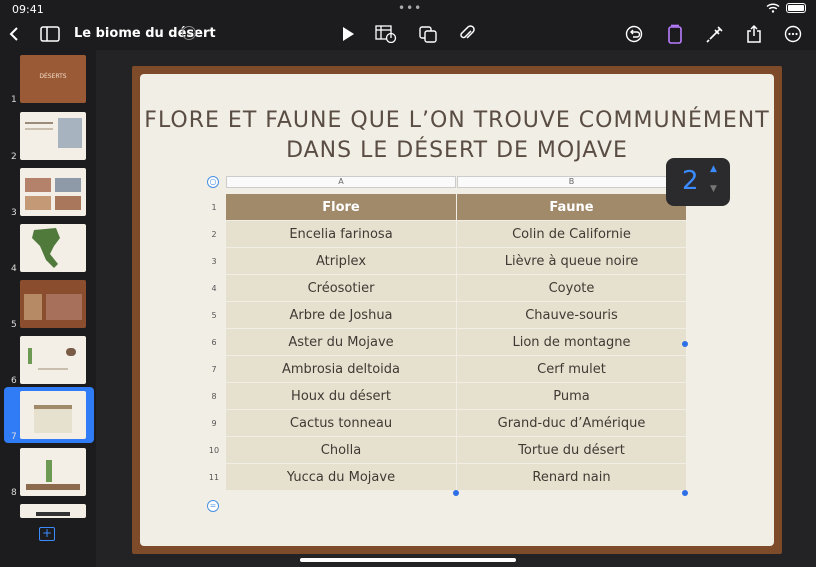  What do you see at coordinates (50, 34) in the screenshot?
I see `sidebar-toggle-icon` at bounding box center [50, 34].